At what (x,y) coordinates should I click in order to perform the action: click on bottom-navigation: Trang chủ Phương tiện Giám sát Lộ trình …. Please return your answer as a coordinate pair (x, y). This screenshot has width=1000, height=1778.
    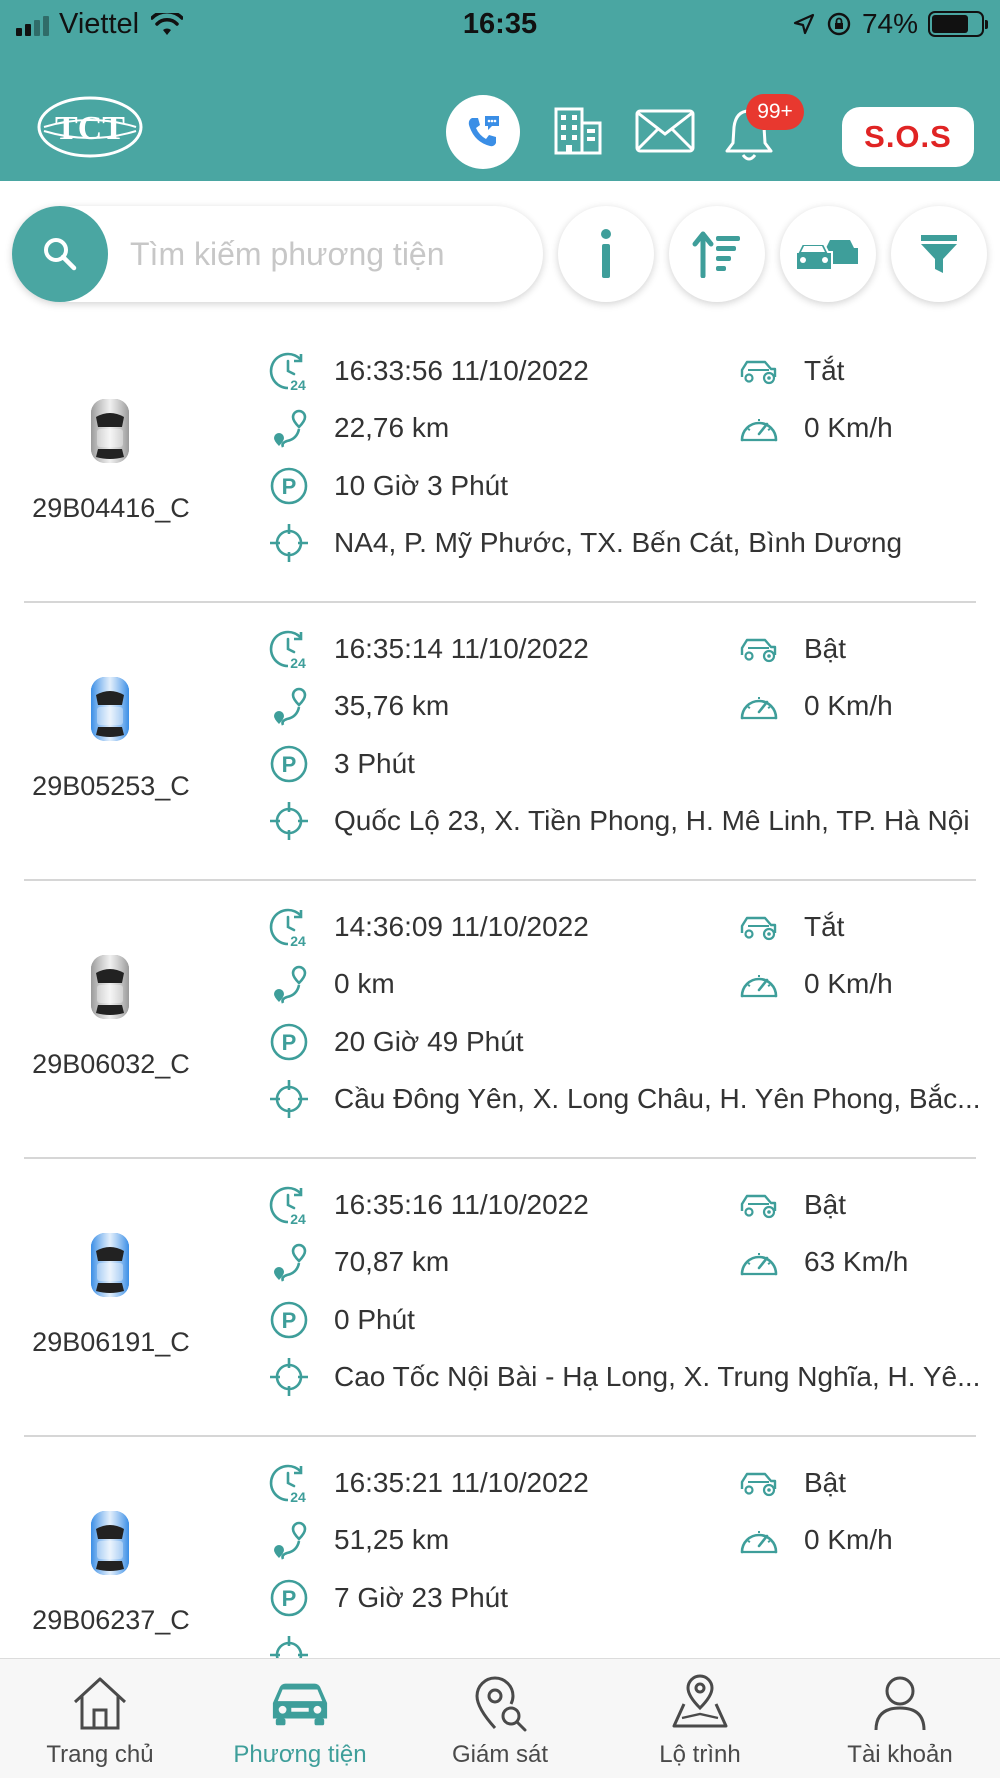
    Looking at the image, I should click on (500, 1718).